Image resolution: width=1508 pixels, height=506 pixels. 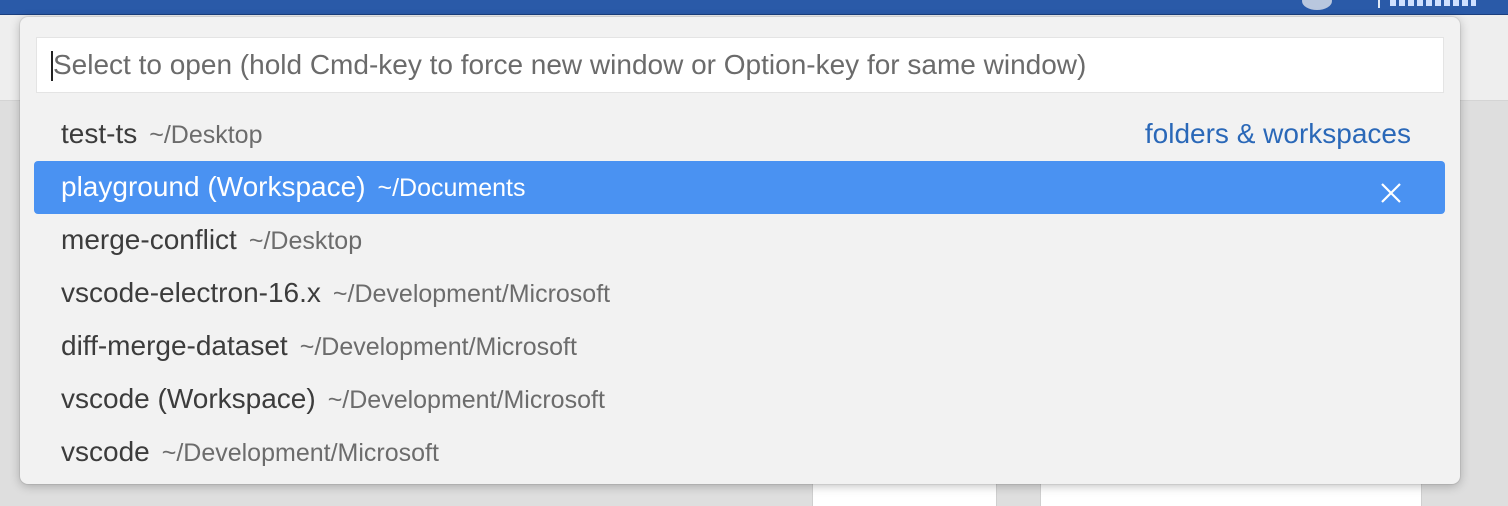 I want to click on item-name: test-ts, so click(x=99, y=133).